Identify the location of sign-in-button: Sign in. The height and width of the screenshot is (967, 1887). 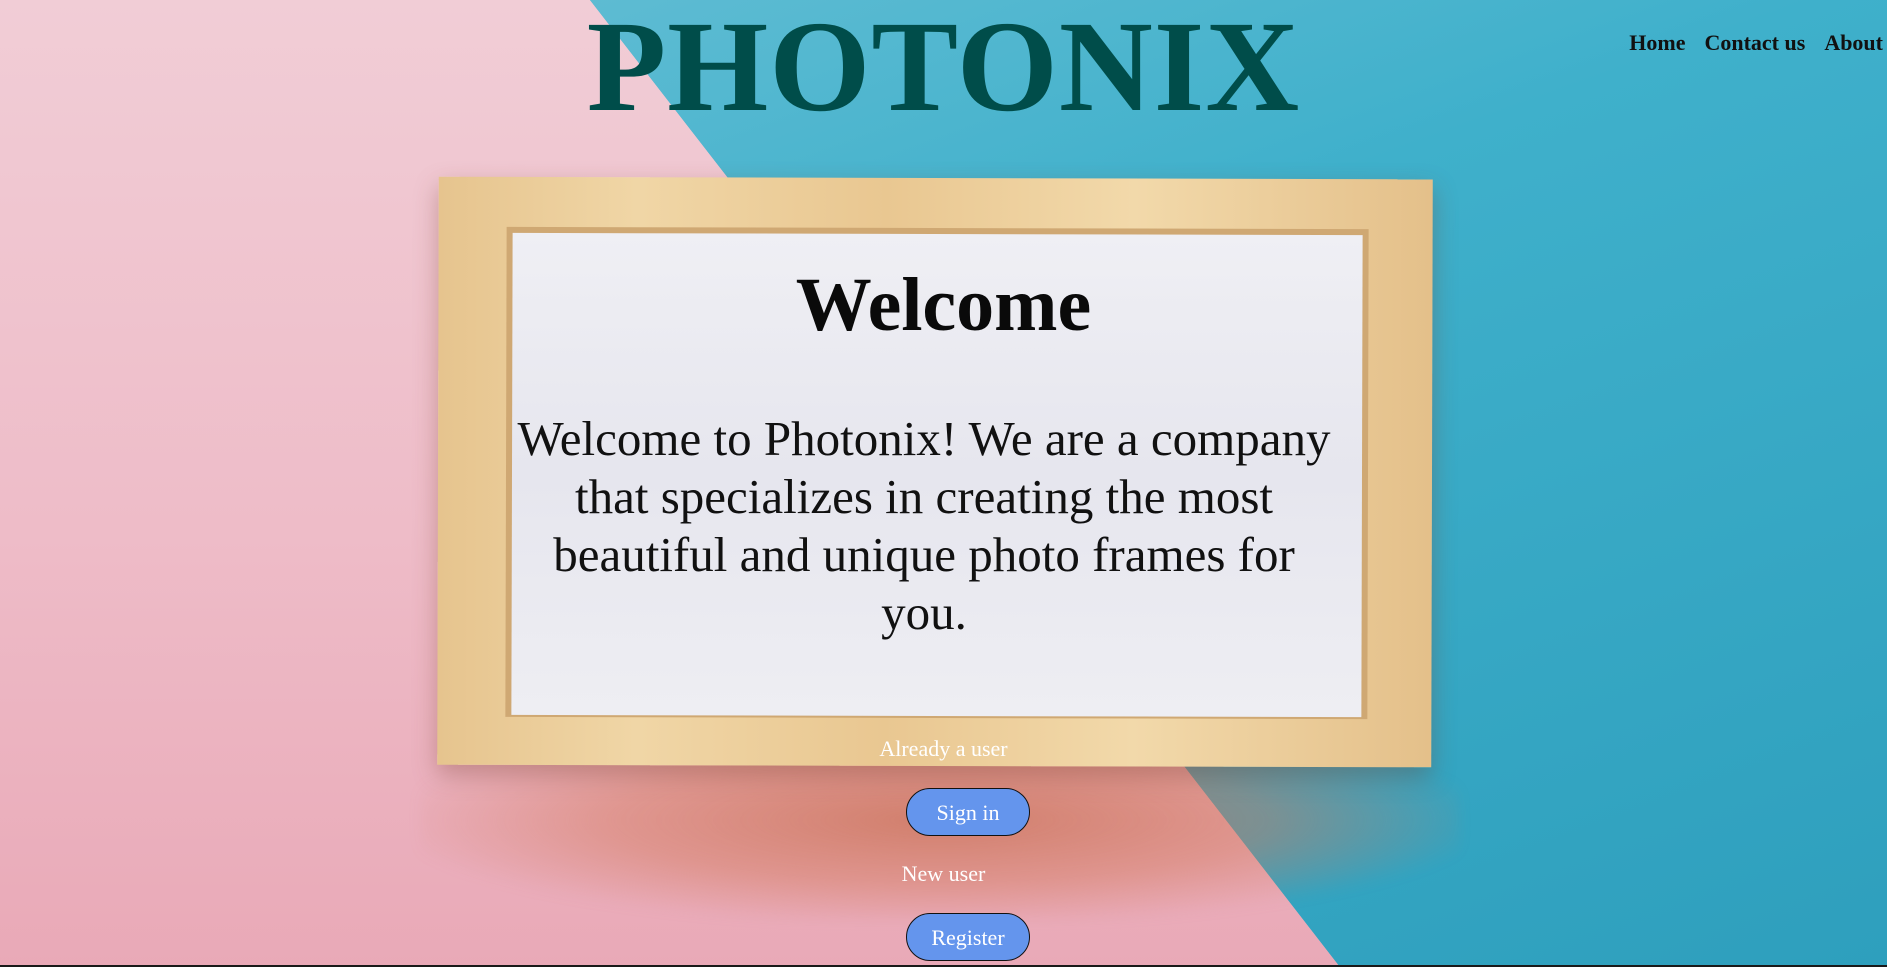
(968, 812).